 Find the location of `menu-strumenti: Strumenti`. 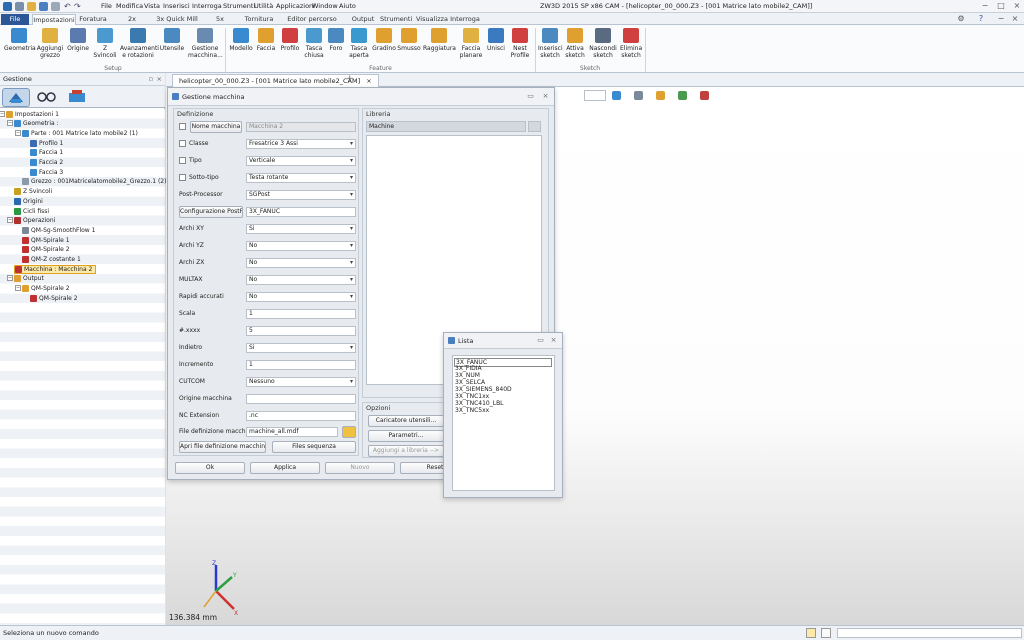

menu-strumenti: Strumenti is located at coordinates (239, 6).